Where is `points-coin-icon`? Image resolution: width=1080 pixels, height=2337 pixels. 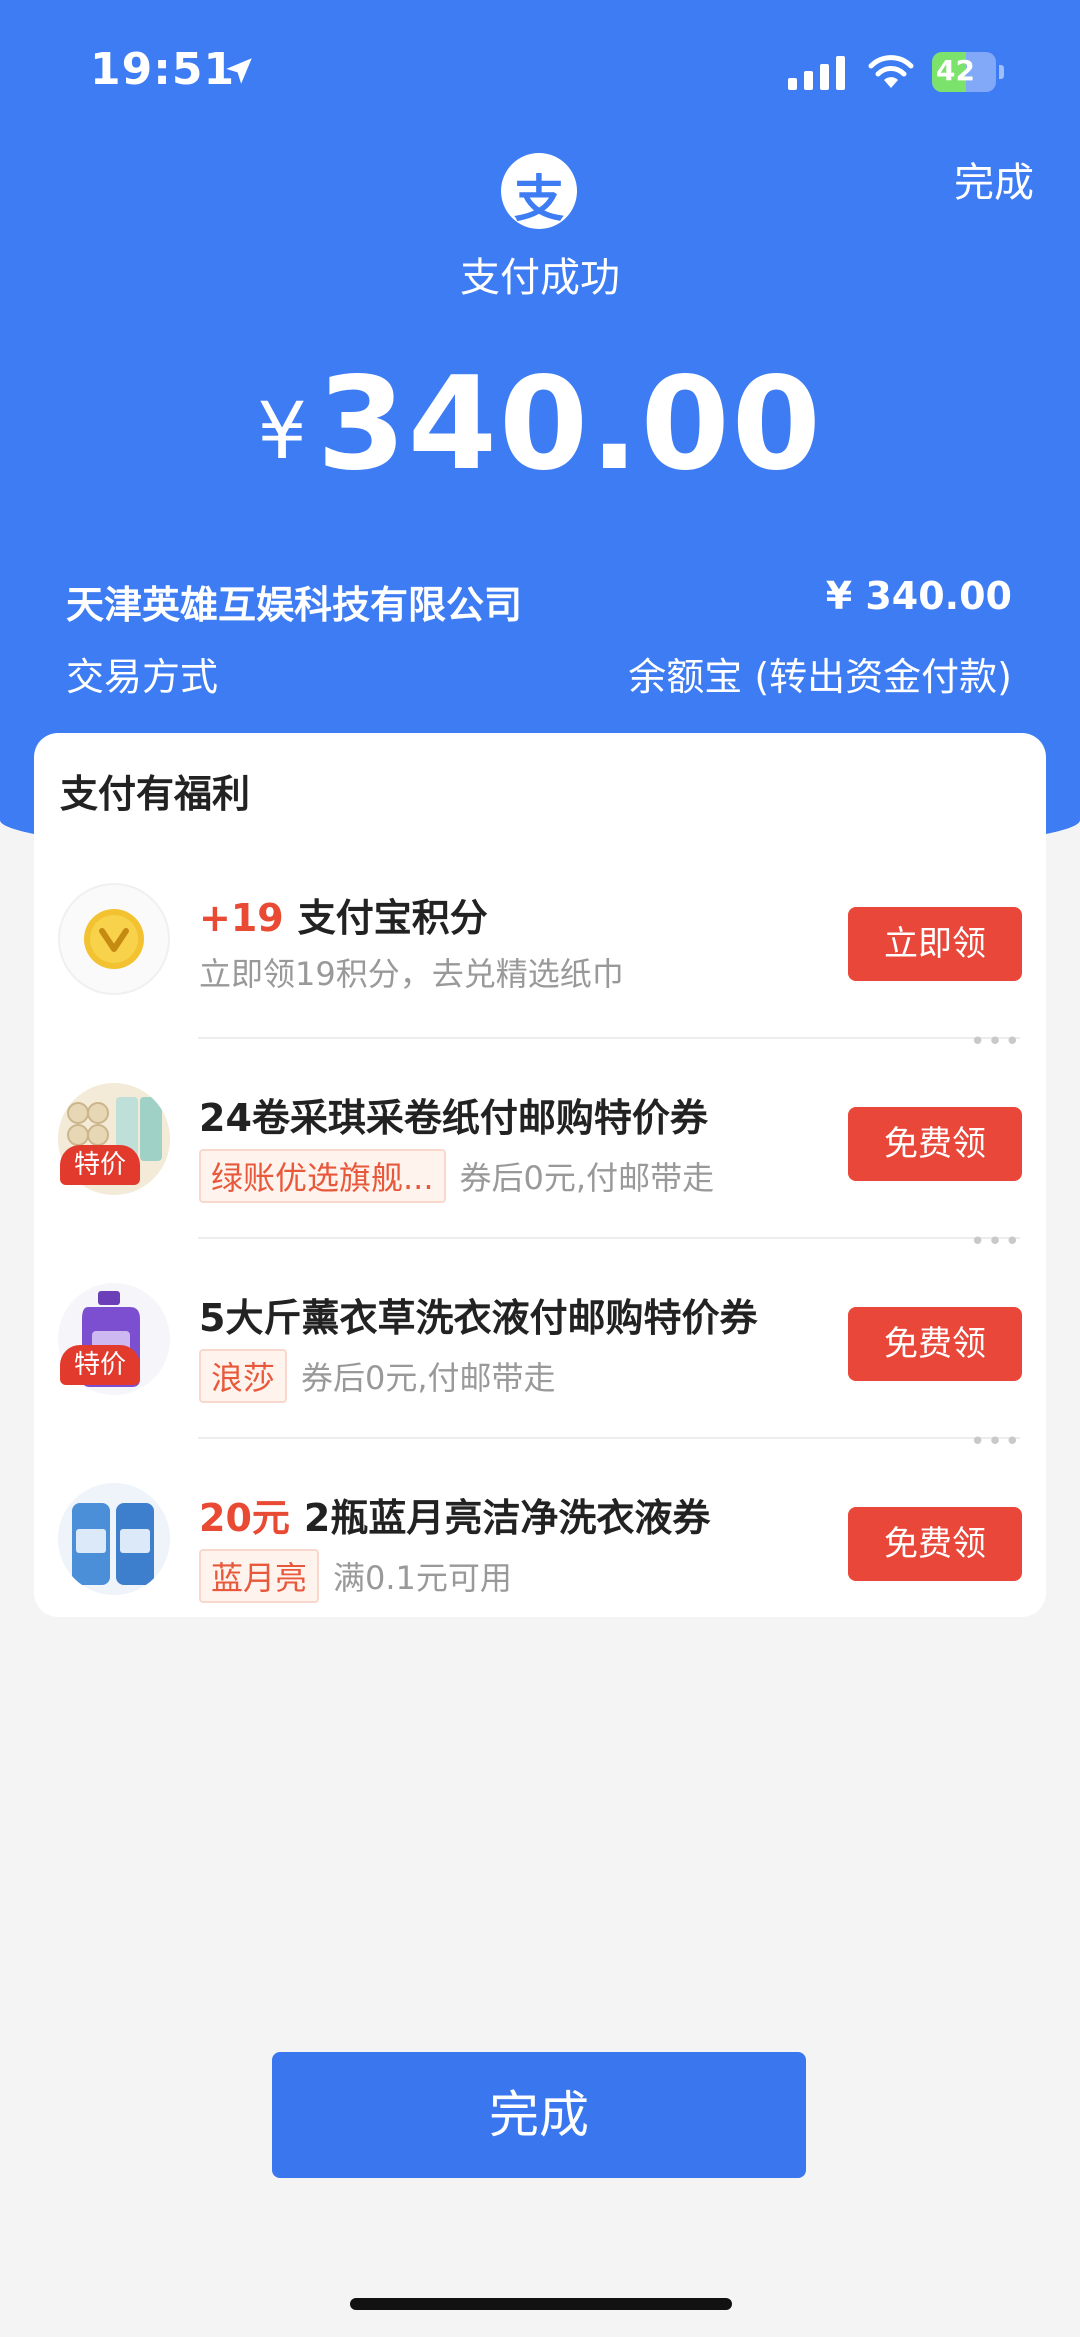 points-coin-icon is located at coordinates (114, 939).